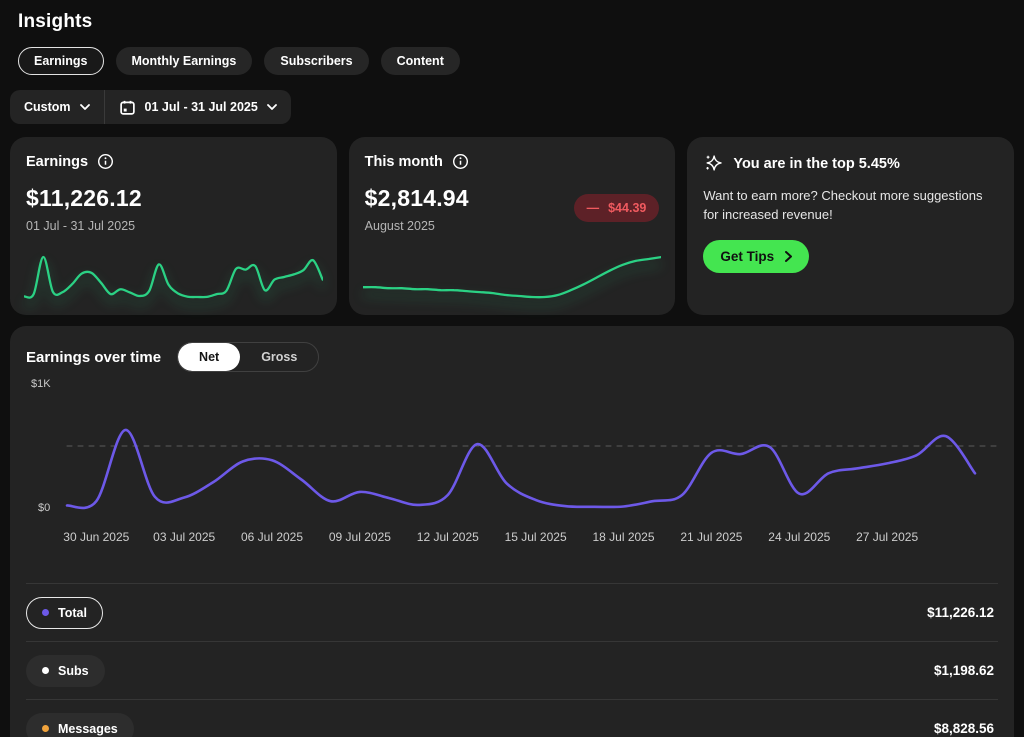 This screenshot has width=1024, height=737. What do you see at coordinates (88, 728) in the screenshot?
I see `legend-label-messages: Messages` at bounding box center [88, 728].